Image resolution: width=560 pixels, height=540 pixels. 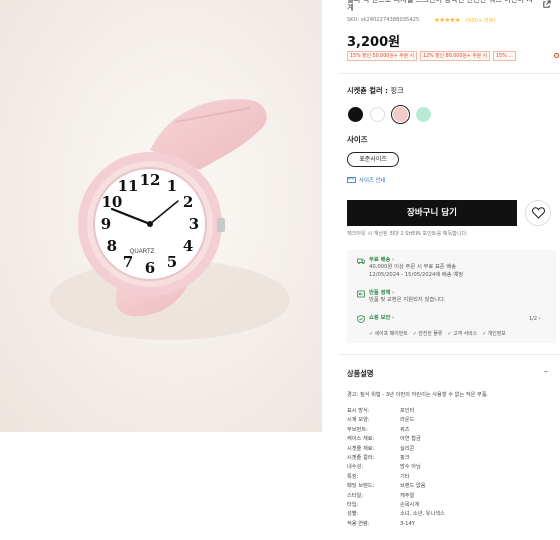 I want to click on heart-icon, so click(x=538, y=213).